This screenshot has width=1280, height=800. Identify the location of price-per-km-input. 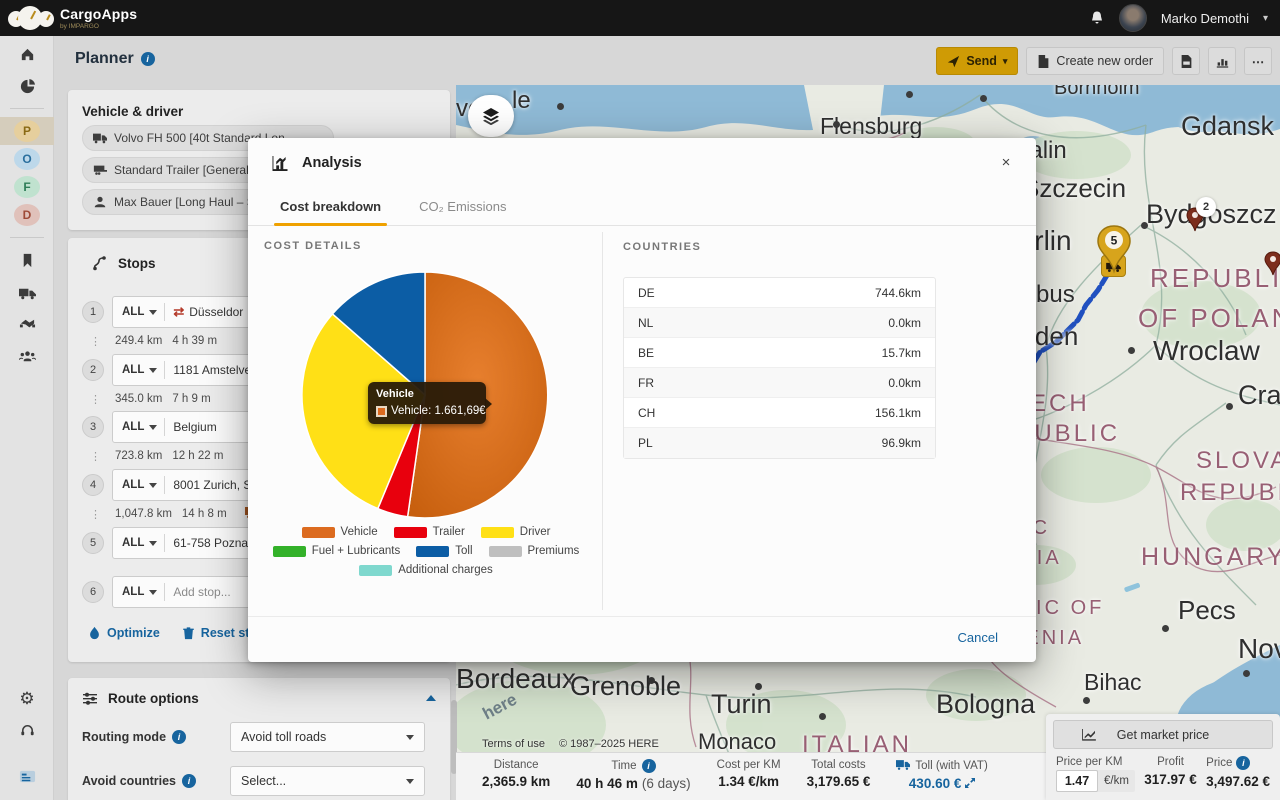
(1077, 781).